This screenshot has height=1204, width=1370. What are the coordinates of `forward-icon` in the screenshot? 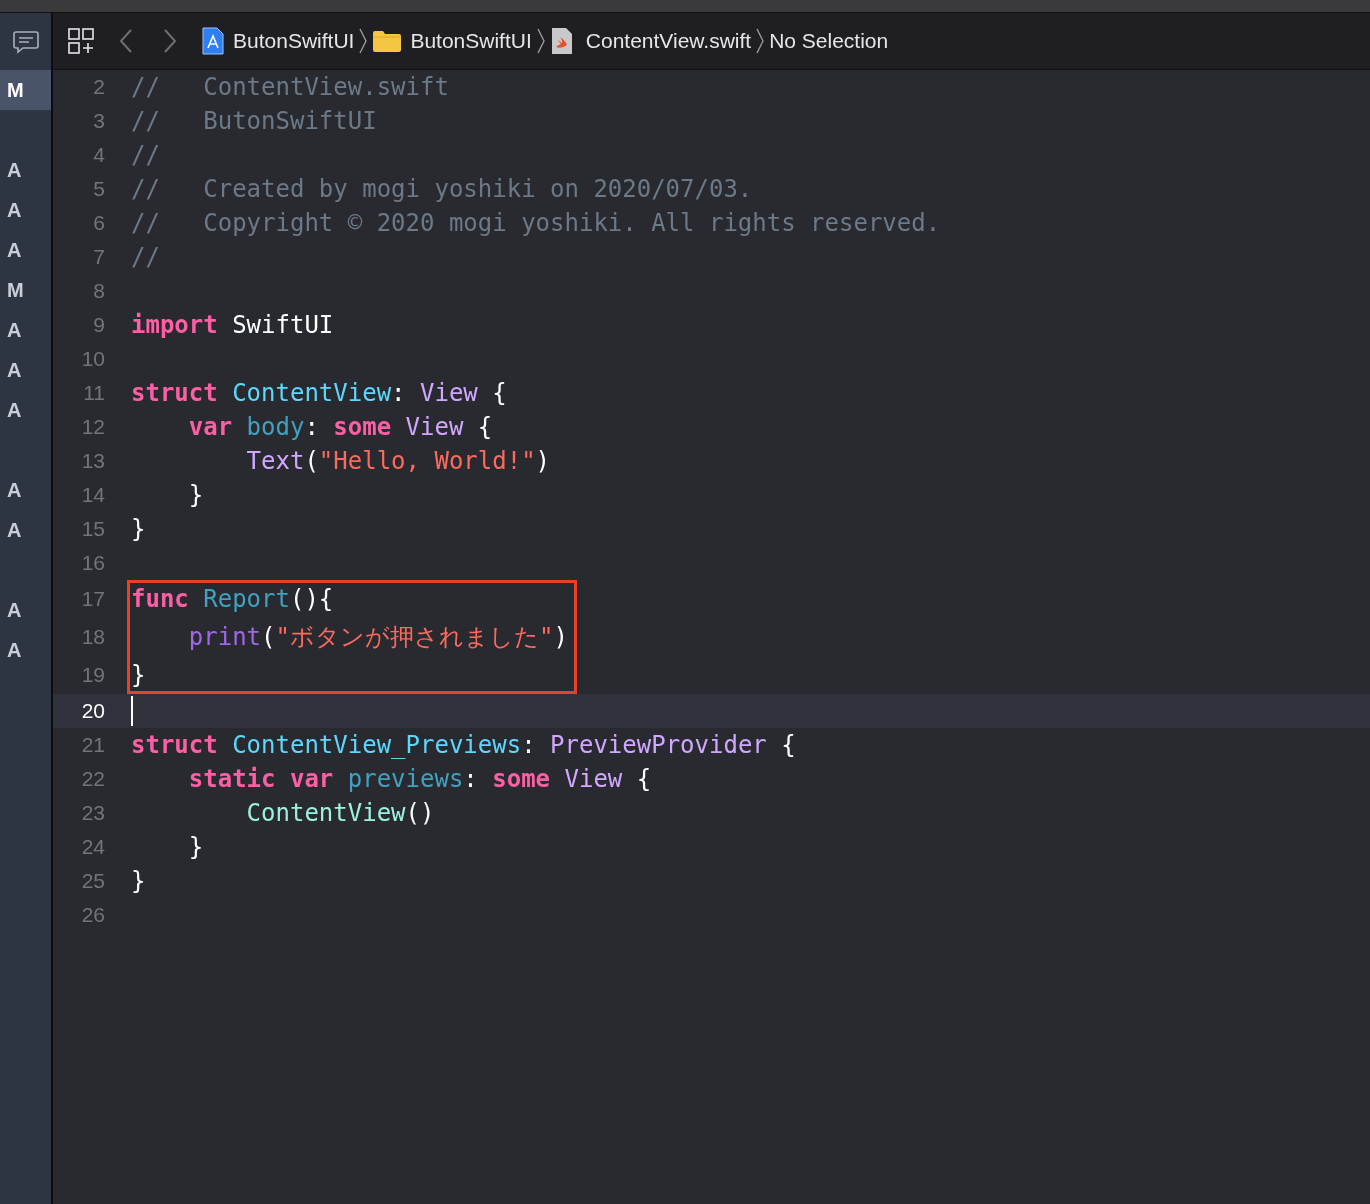 It's located at (170, 41).